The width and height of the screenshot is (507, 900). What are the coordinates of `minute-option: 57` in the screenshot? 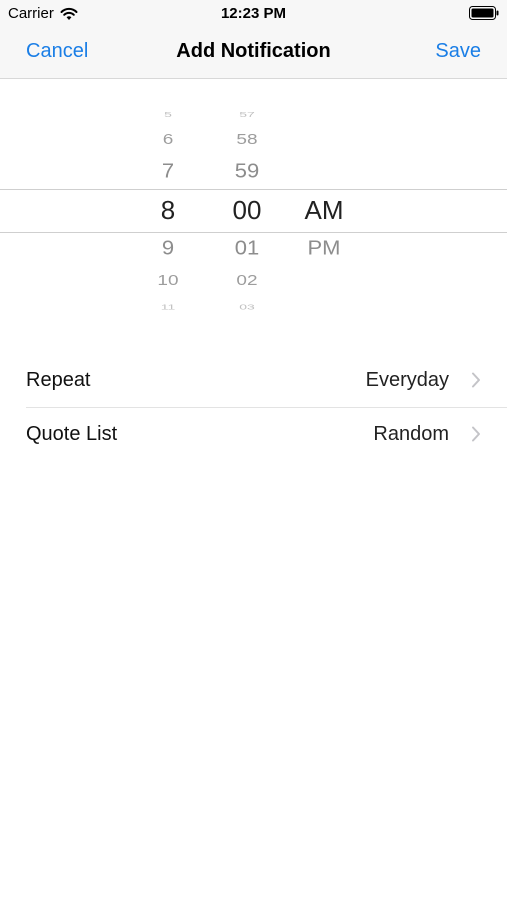 It's located at (247, 114).